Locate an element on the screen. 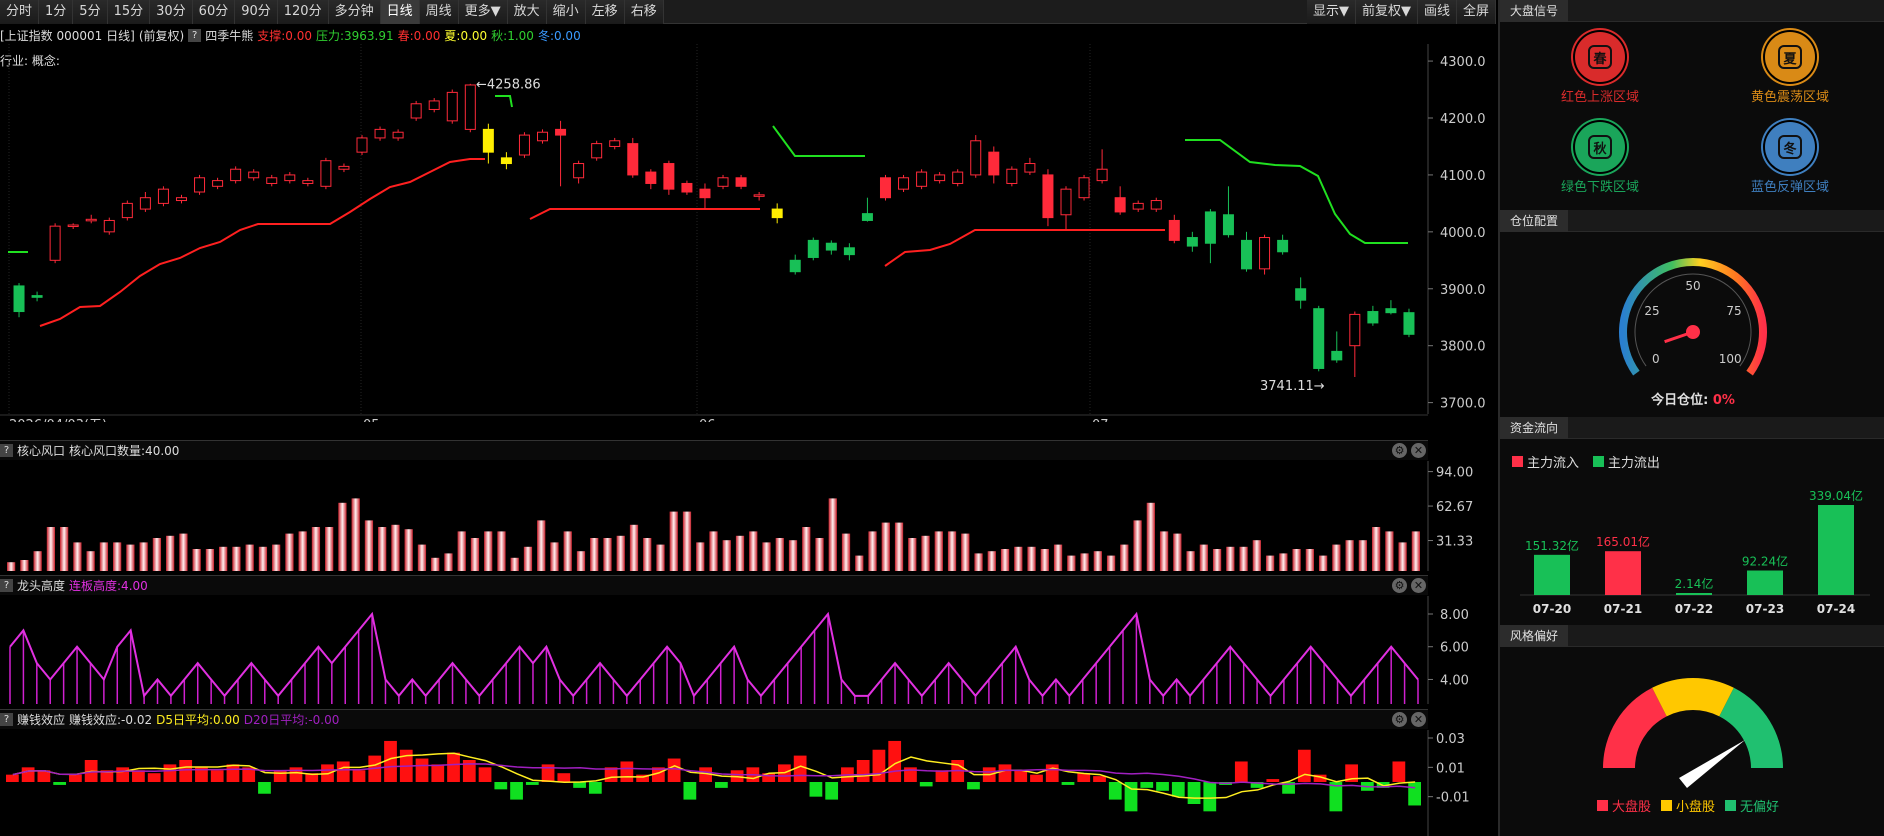 The width and height of the screenshot is (1884, 836). core-tick-label: 94.00 is located at coordinates (1454, 473).